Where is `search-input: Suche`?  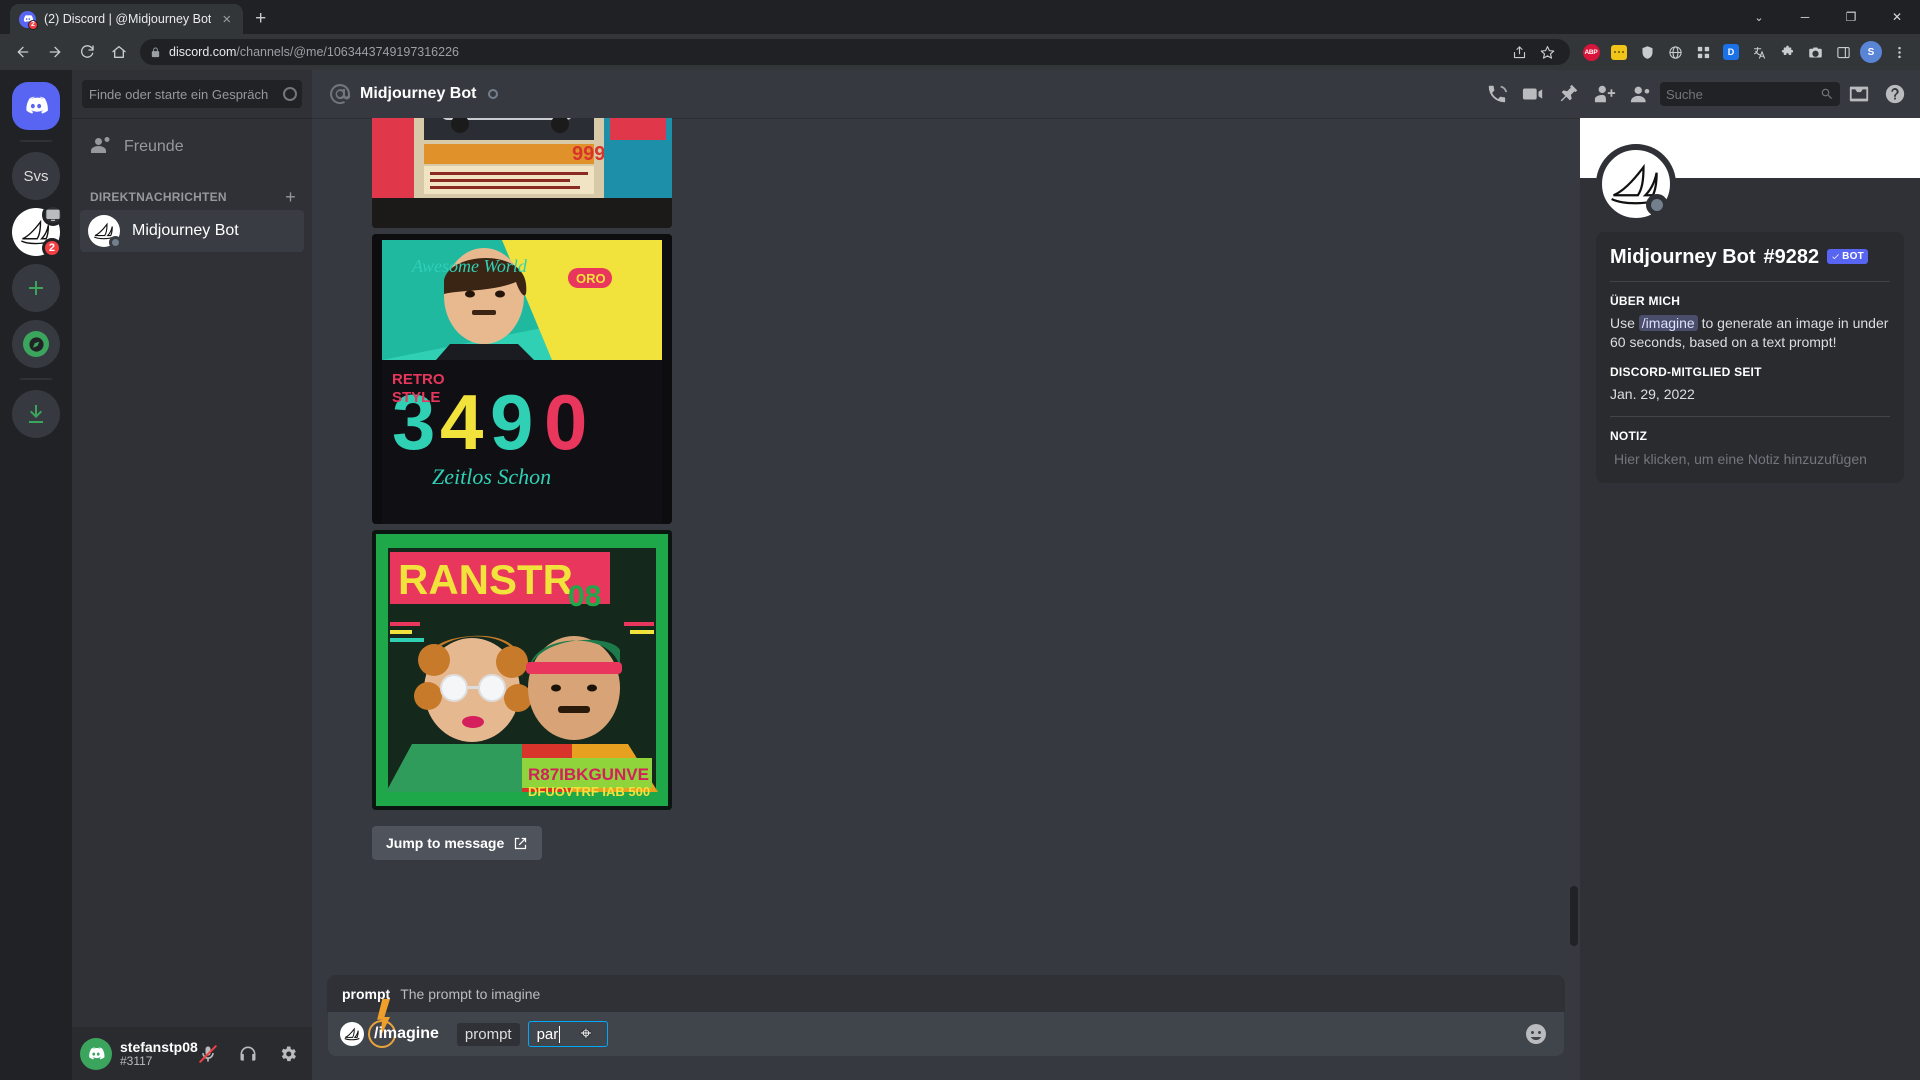
search-input: Suche is located at coordinates (1750, 94).